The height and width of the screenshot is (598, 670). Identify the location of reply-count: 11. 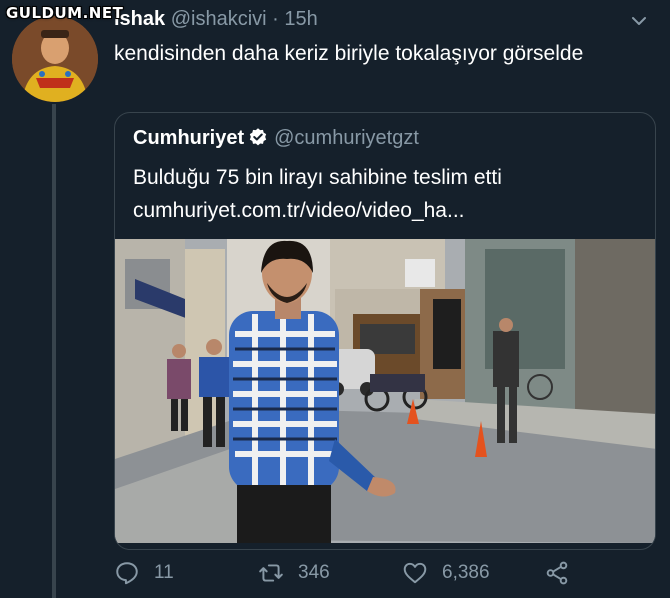
(164, 572).